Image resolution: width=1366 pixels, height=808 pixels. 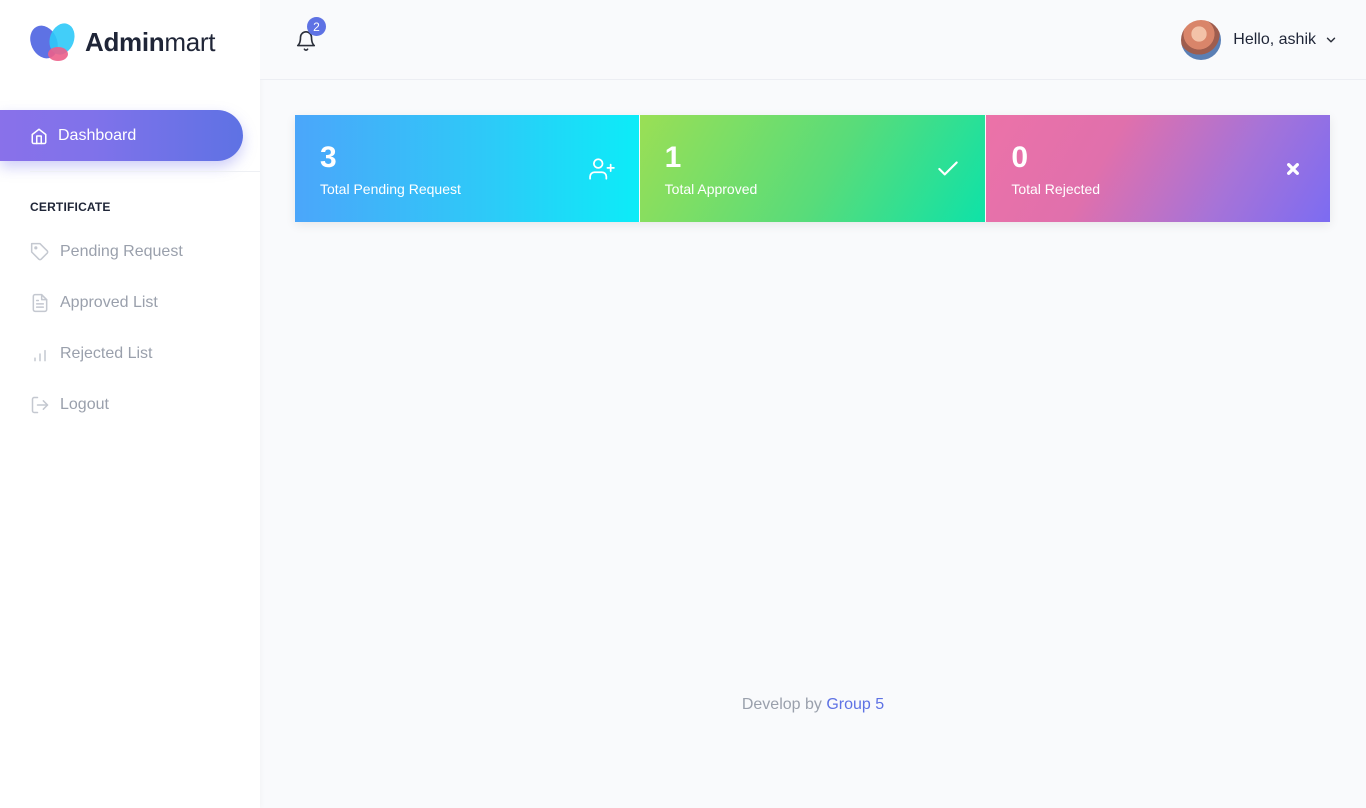 What do you see at coordinates (40, 303) in the screenshot?
I see `document-icon` at bounding box center [40, 303].